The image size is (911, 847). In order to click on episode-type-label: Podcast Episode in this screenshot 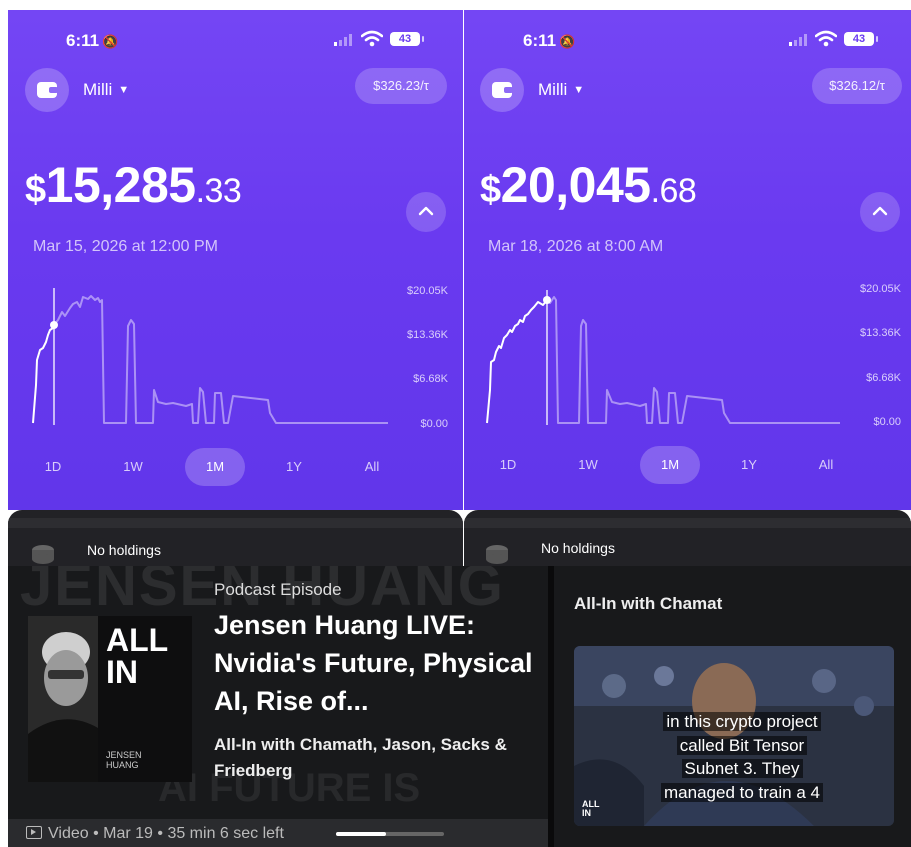, I will do `click(278, 589)`.